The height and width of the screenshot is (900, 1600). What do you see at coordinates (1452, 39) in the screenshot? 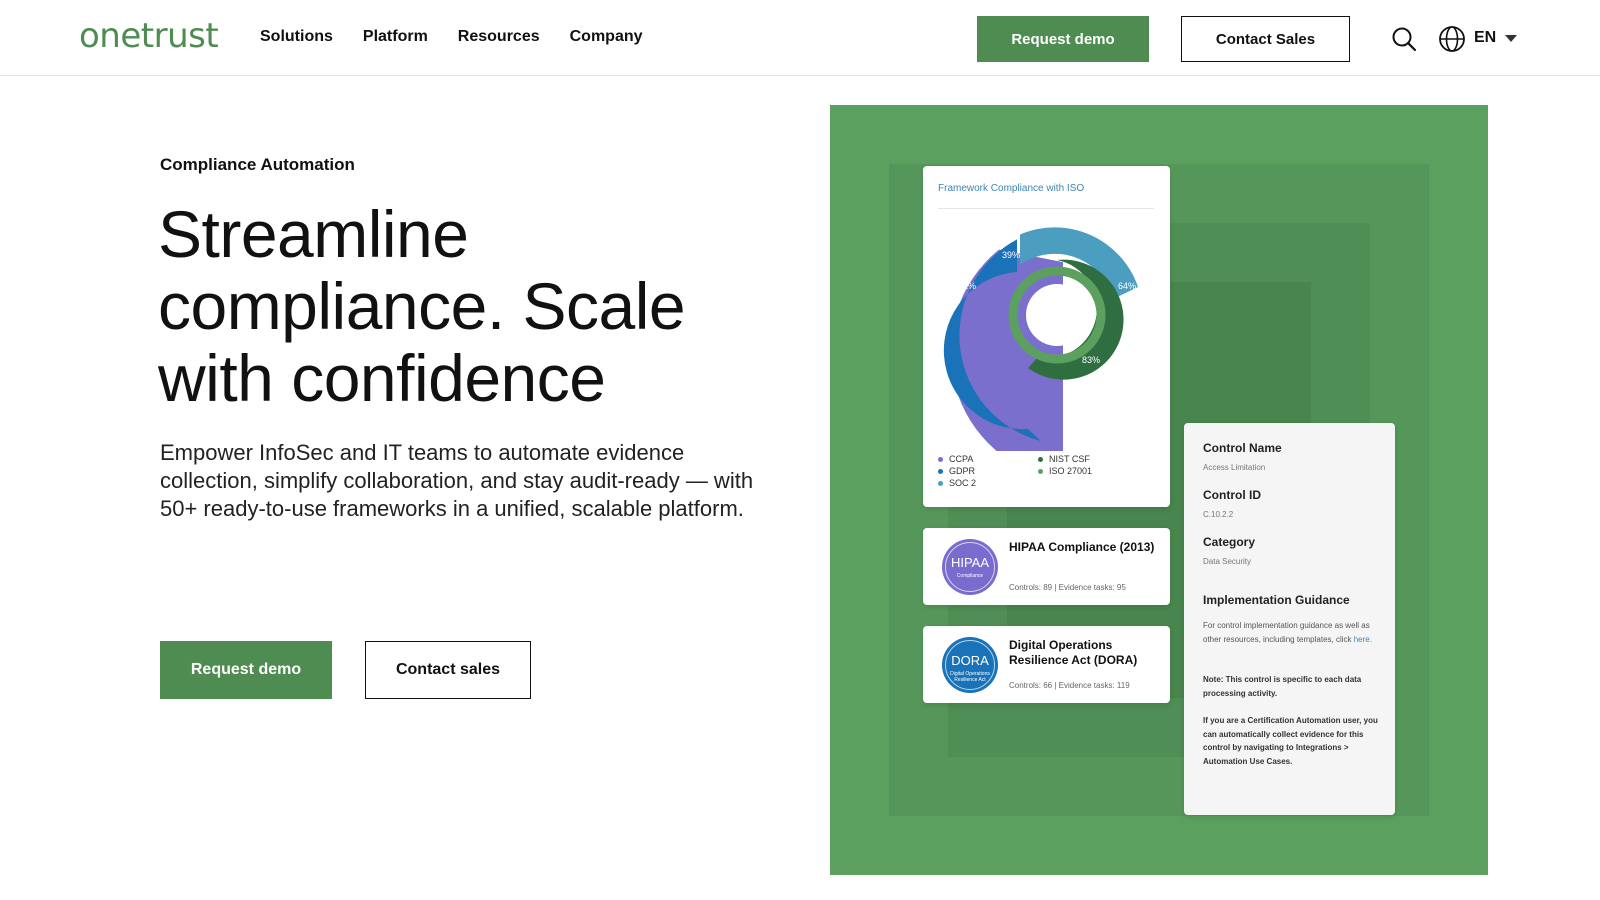
I see `globe-icon` at bounding box center [1452, 39].